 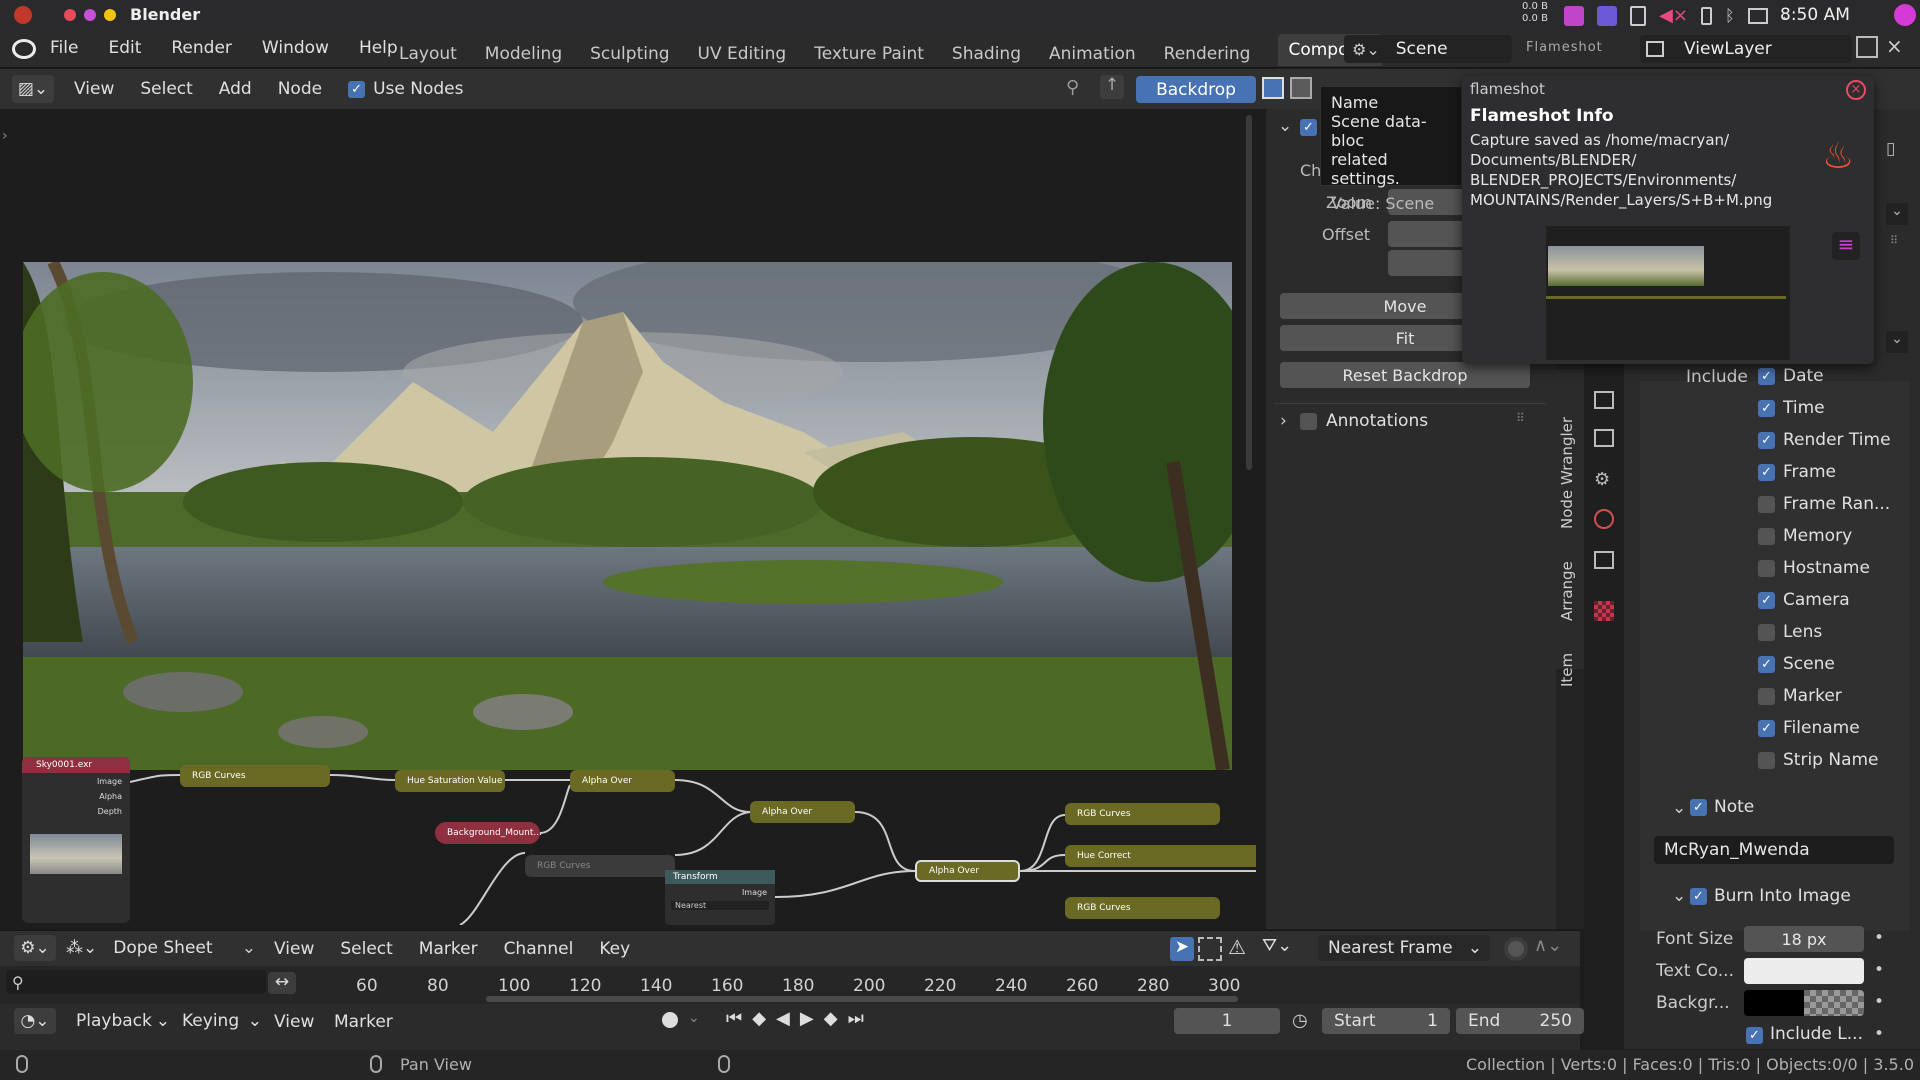 What do you see at coordinates (1548, 945) in the screenshot?
I see `falloff-curve-icon: ∧⌄` at bounding box center [1548, 945].